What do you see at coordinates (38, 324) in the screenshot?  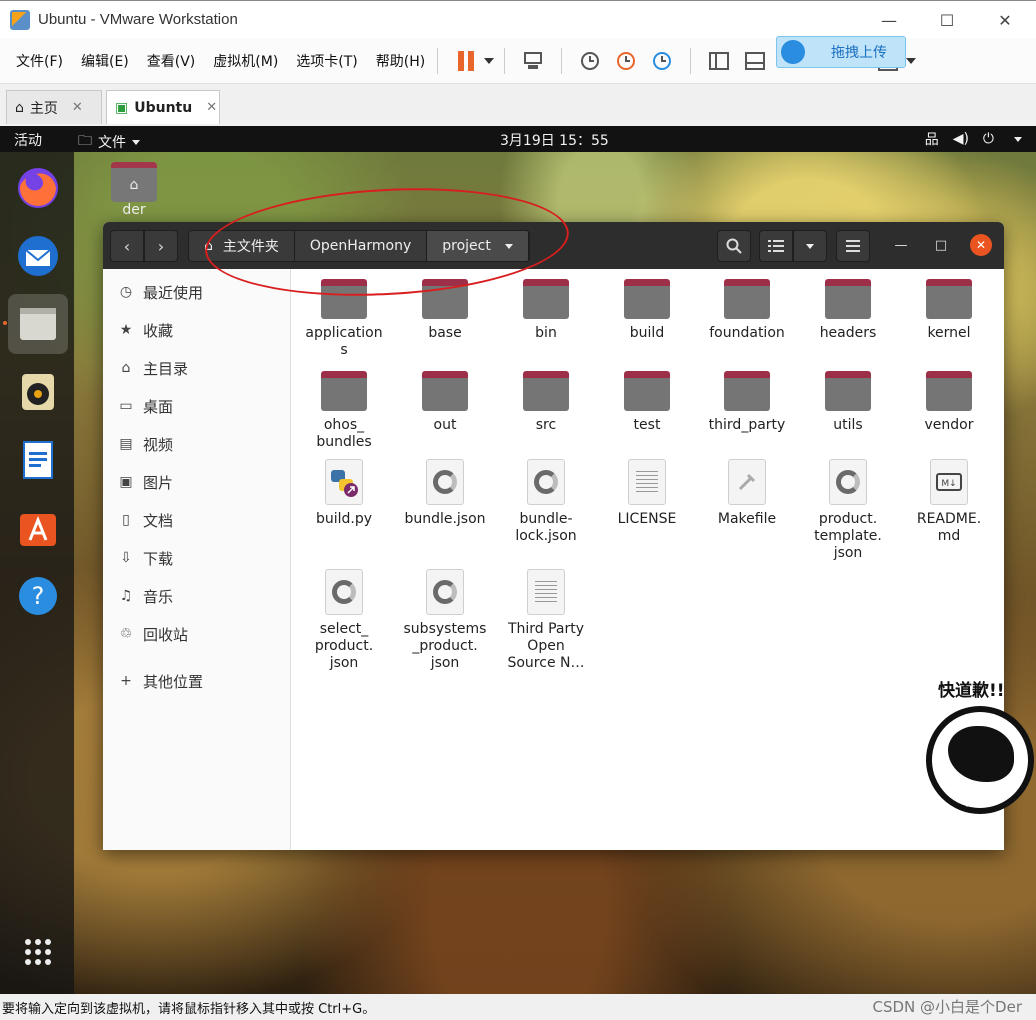 I see `files-launcher` at bounding box center [38, 324].